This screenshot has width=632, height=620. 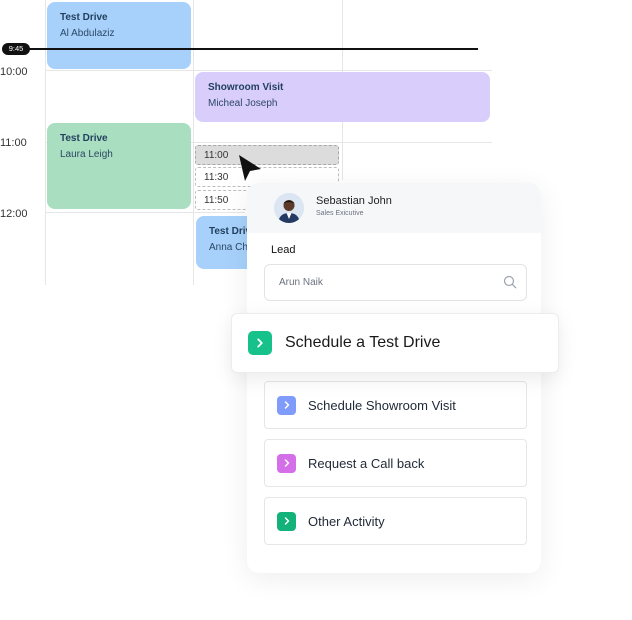 I want to click on event-customer: Anna Chen, so click(x=232, y=247).